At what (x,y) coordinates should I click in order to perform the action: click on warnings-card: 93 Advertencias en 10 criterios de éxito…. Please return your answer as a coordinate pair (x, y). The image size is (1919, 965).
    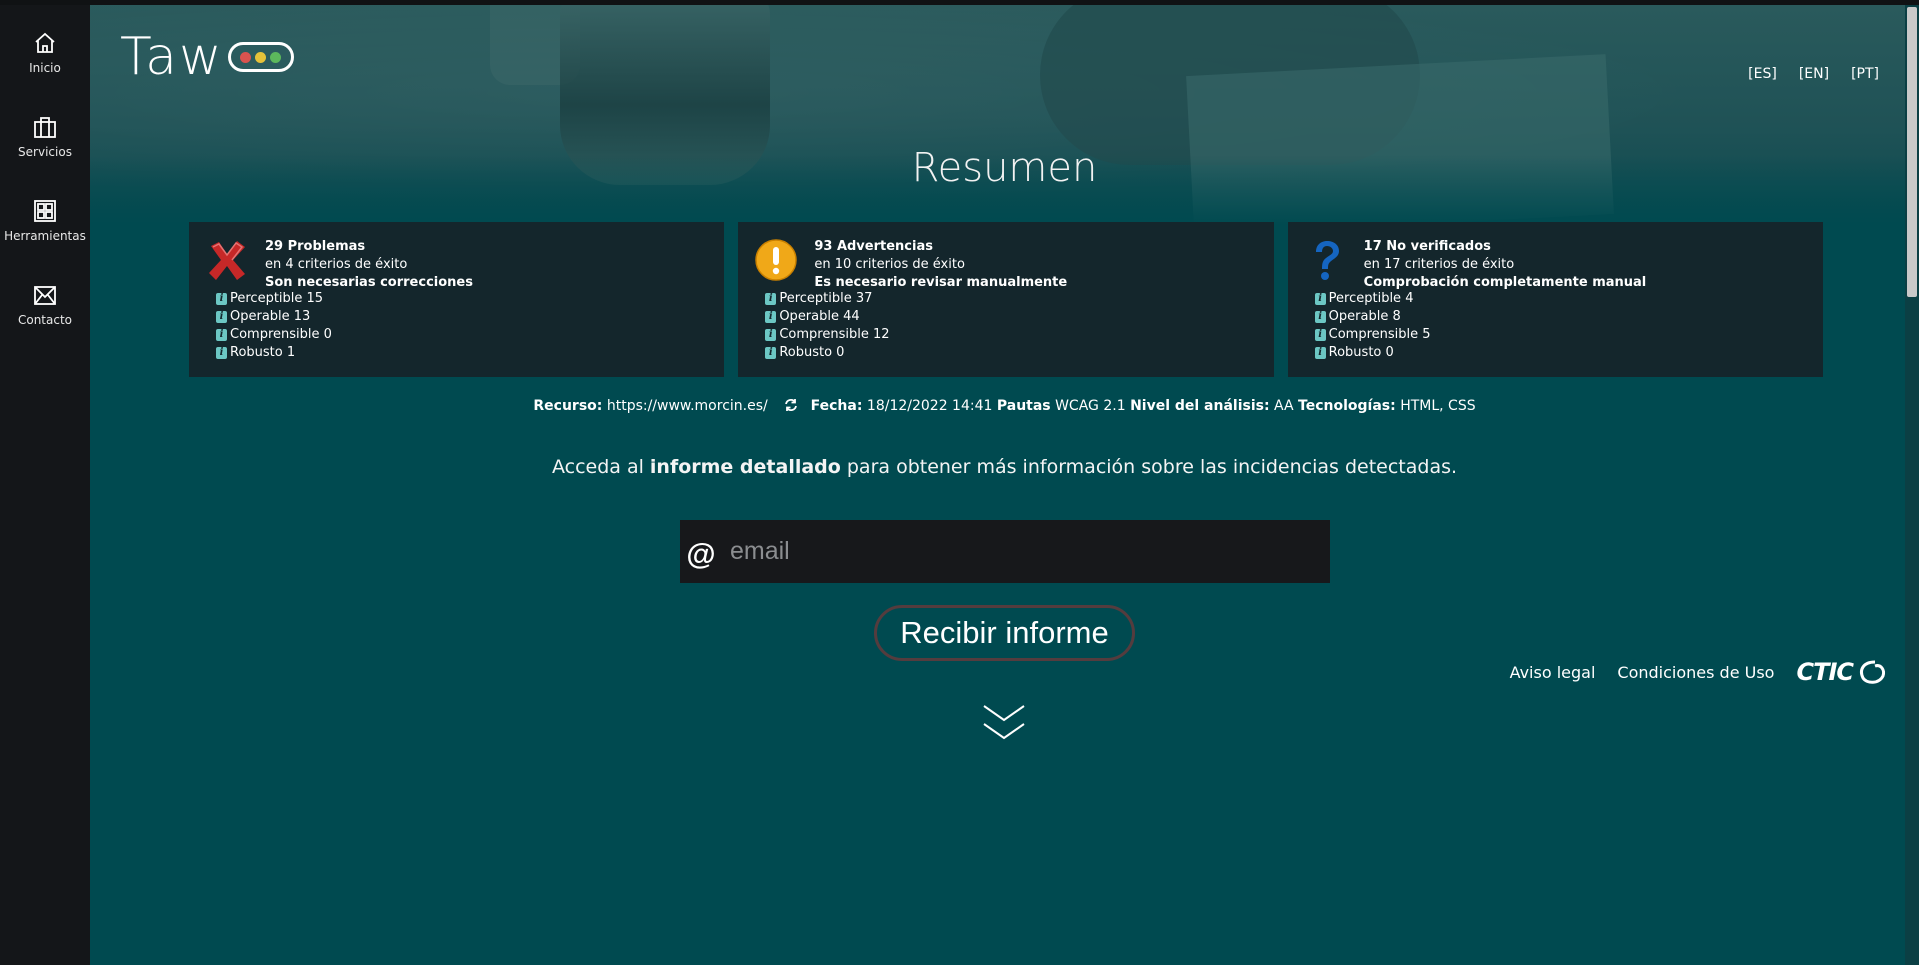
    Looking at the image, I should click on (1006, 299).